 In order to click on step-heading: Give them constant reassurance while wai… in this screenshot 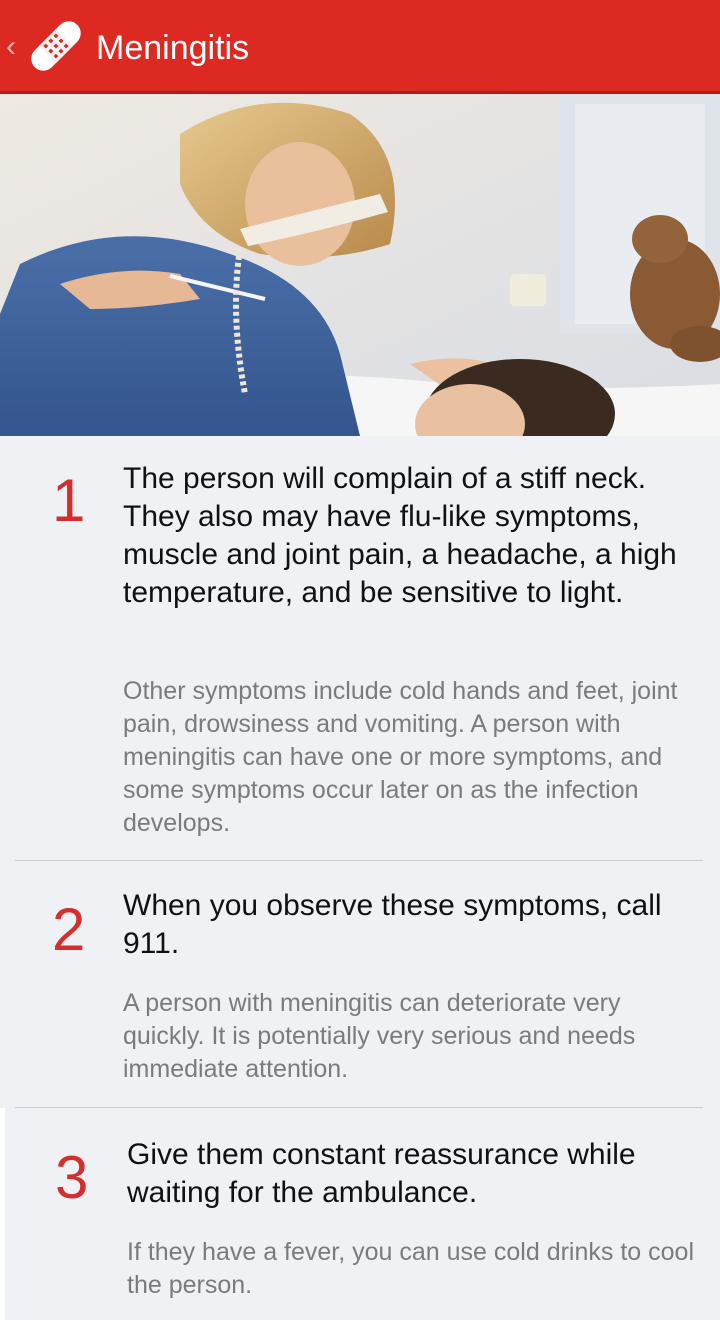, I will do `click(381, 1173)`.